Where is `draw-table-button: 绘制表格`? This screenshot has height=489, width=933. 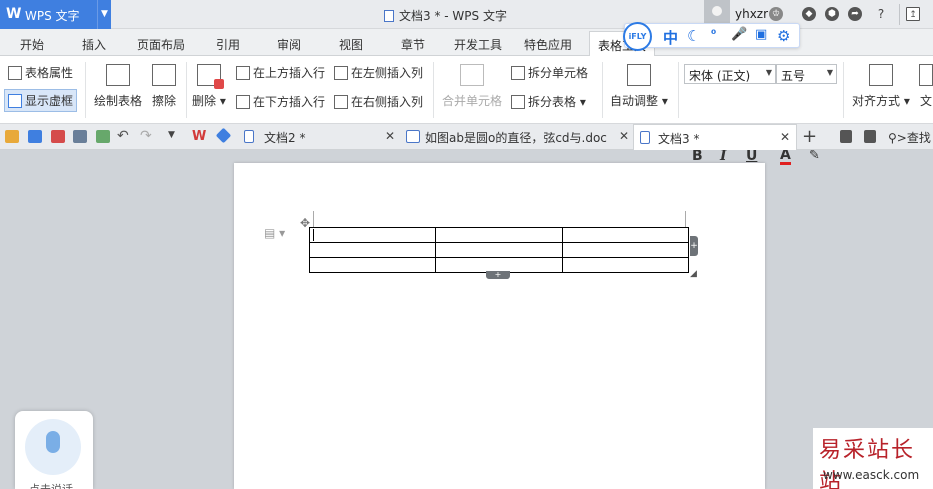
draw-table-button: 绘制表格 is located at coordinates (118, 86).